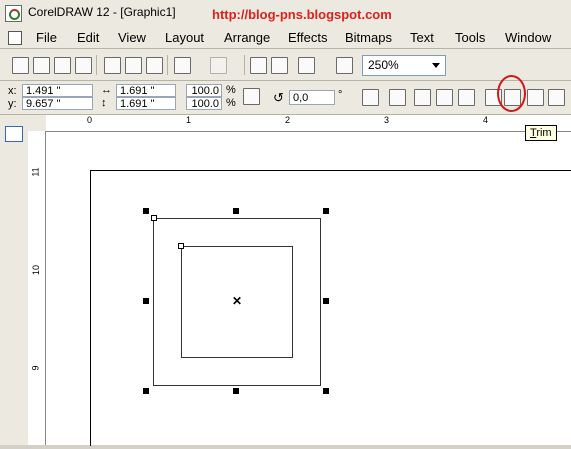  I want to click on ruler-origin, so click(37, 123).